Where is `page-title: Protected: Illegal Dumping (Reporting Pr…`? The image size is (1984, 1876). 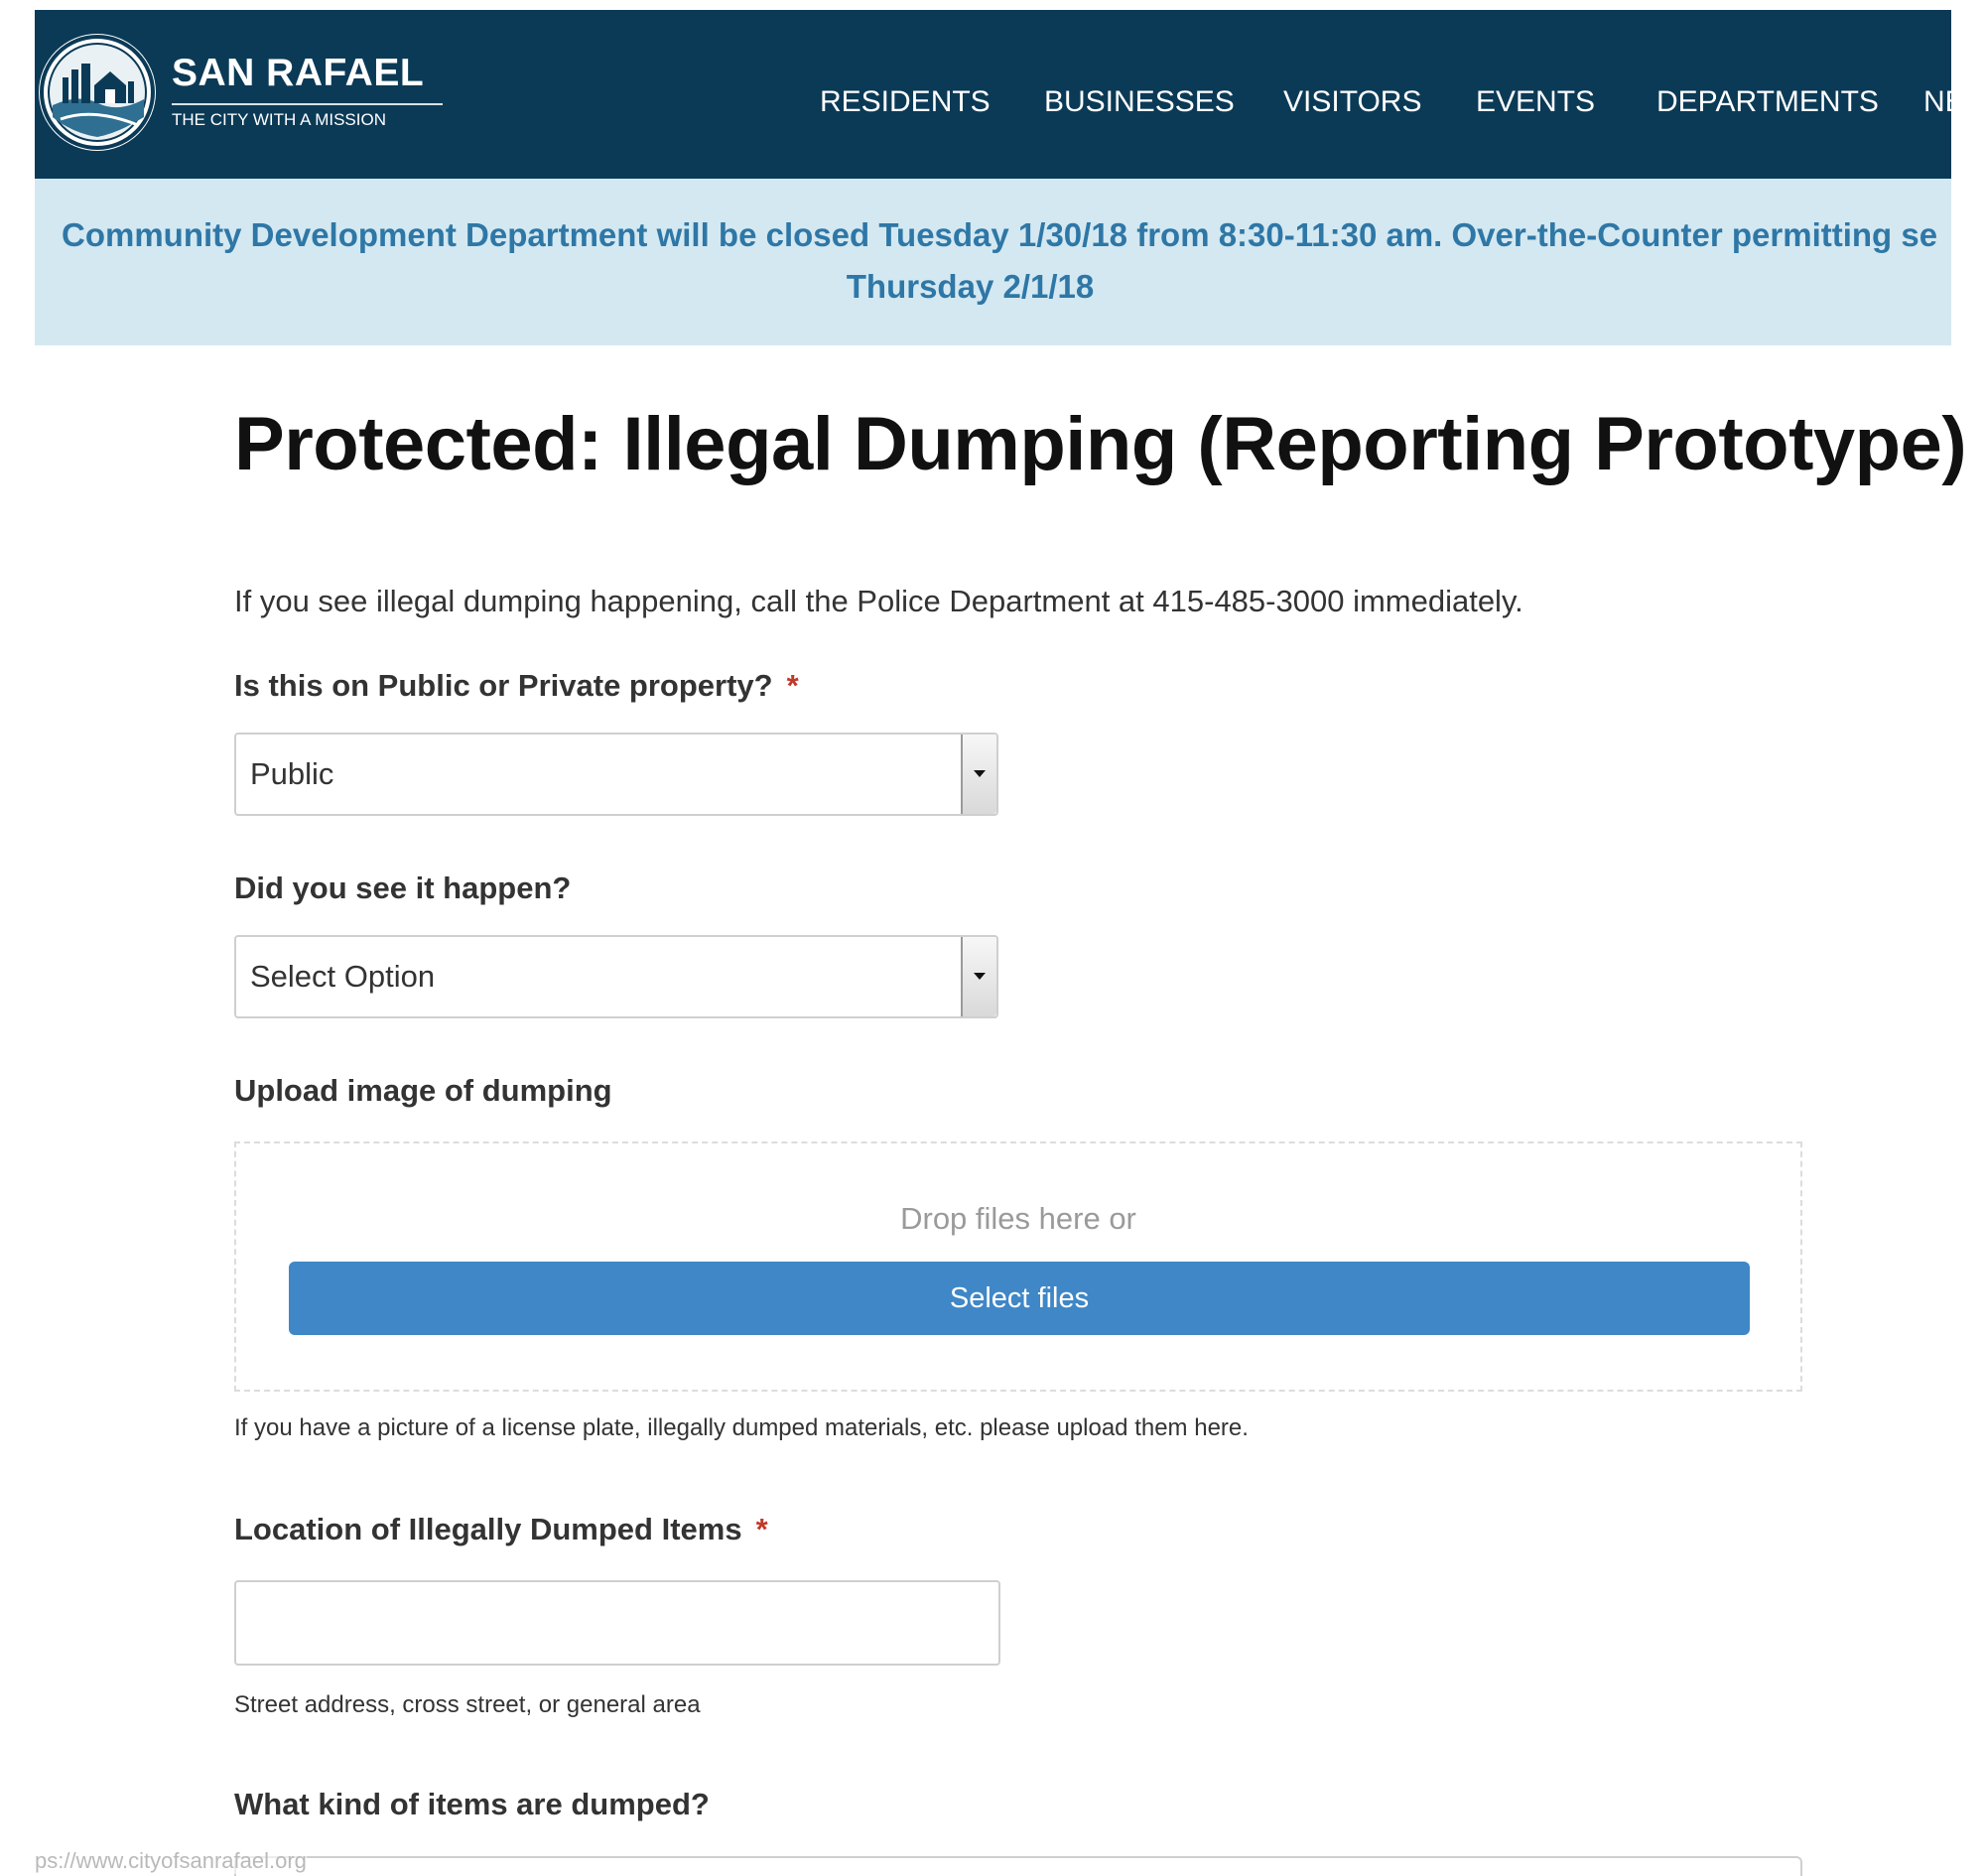
page-title: Protected: Illegal Dumping (Reporting Pr… is located at coordinates (1100, 444).